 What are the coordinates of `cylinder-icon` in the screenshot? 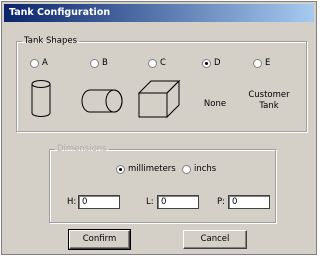 It's located at (41, 99).